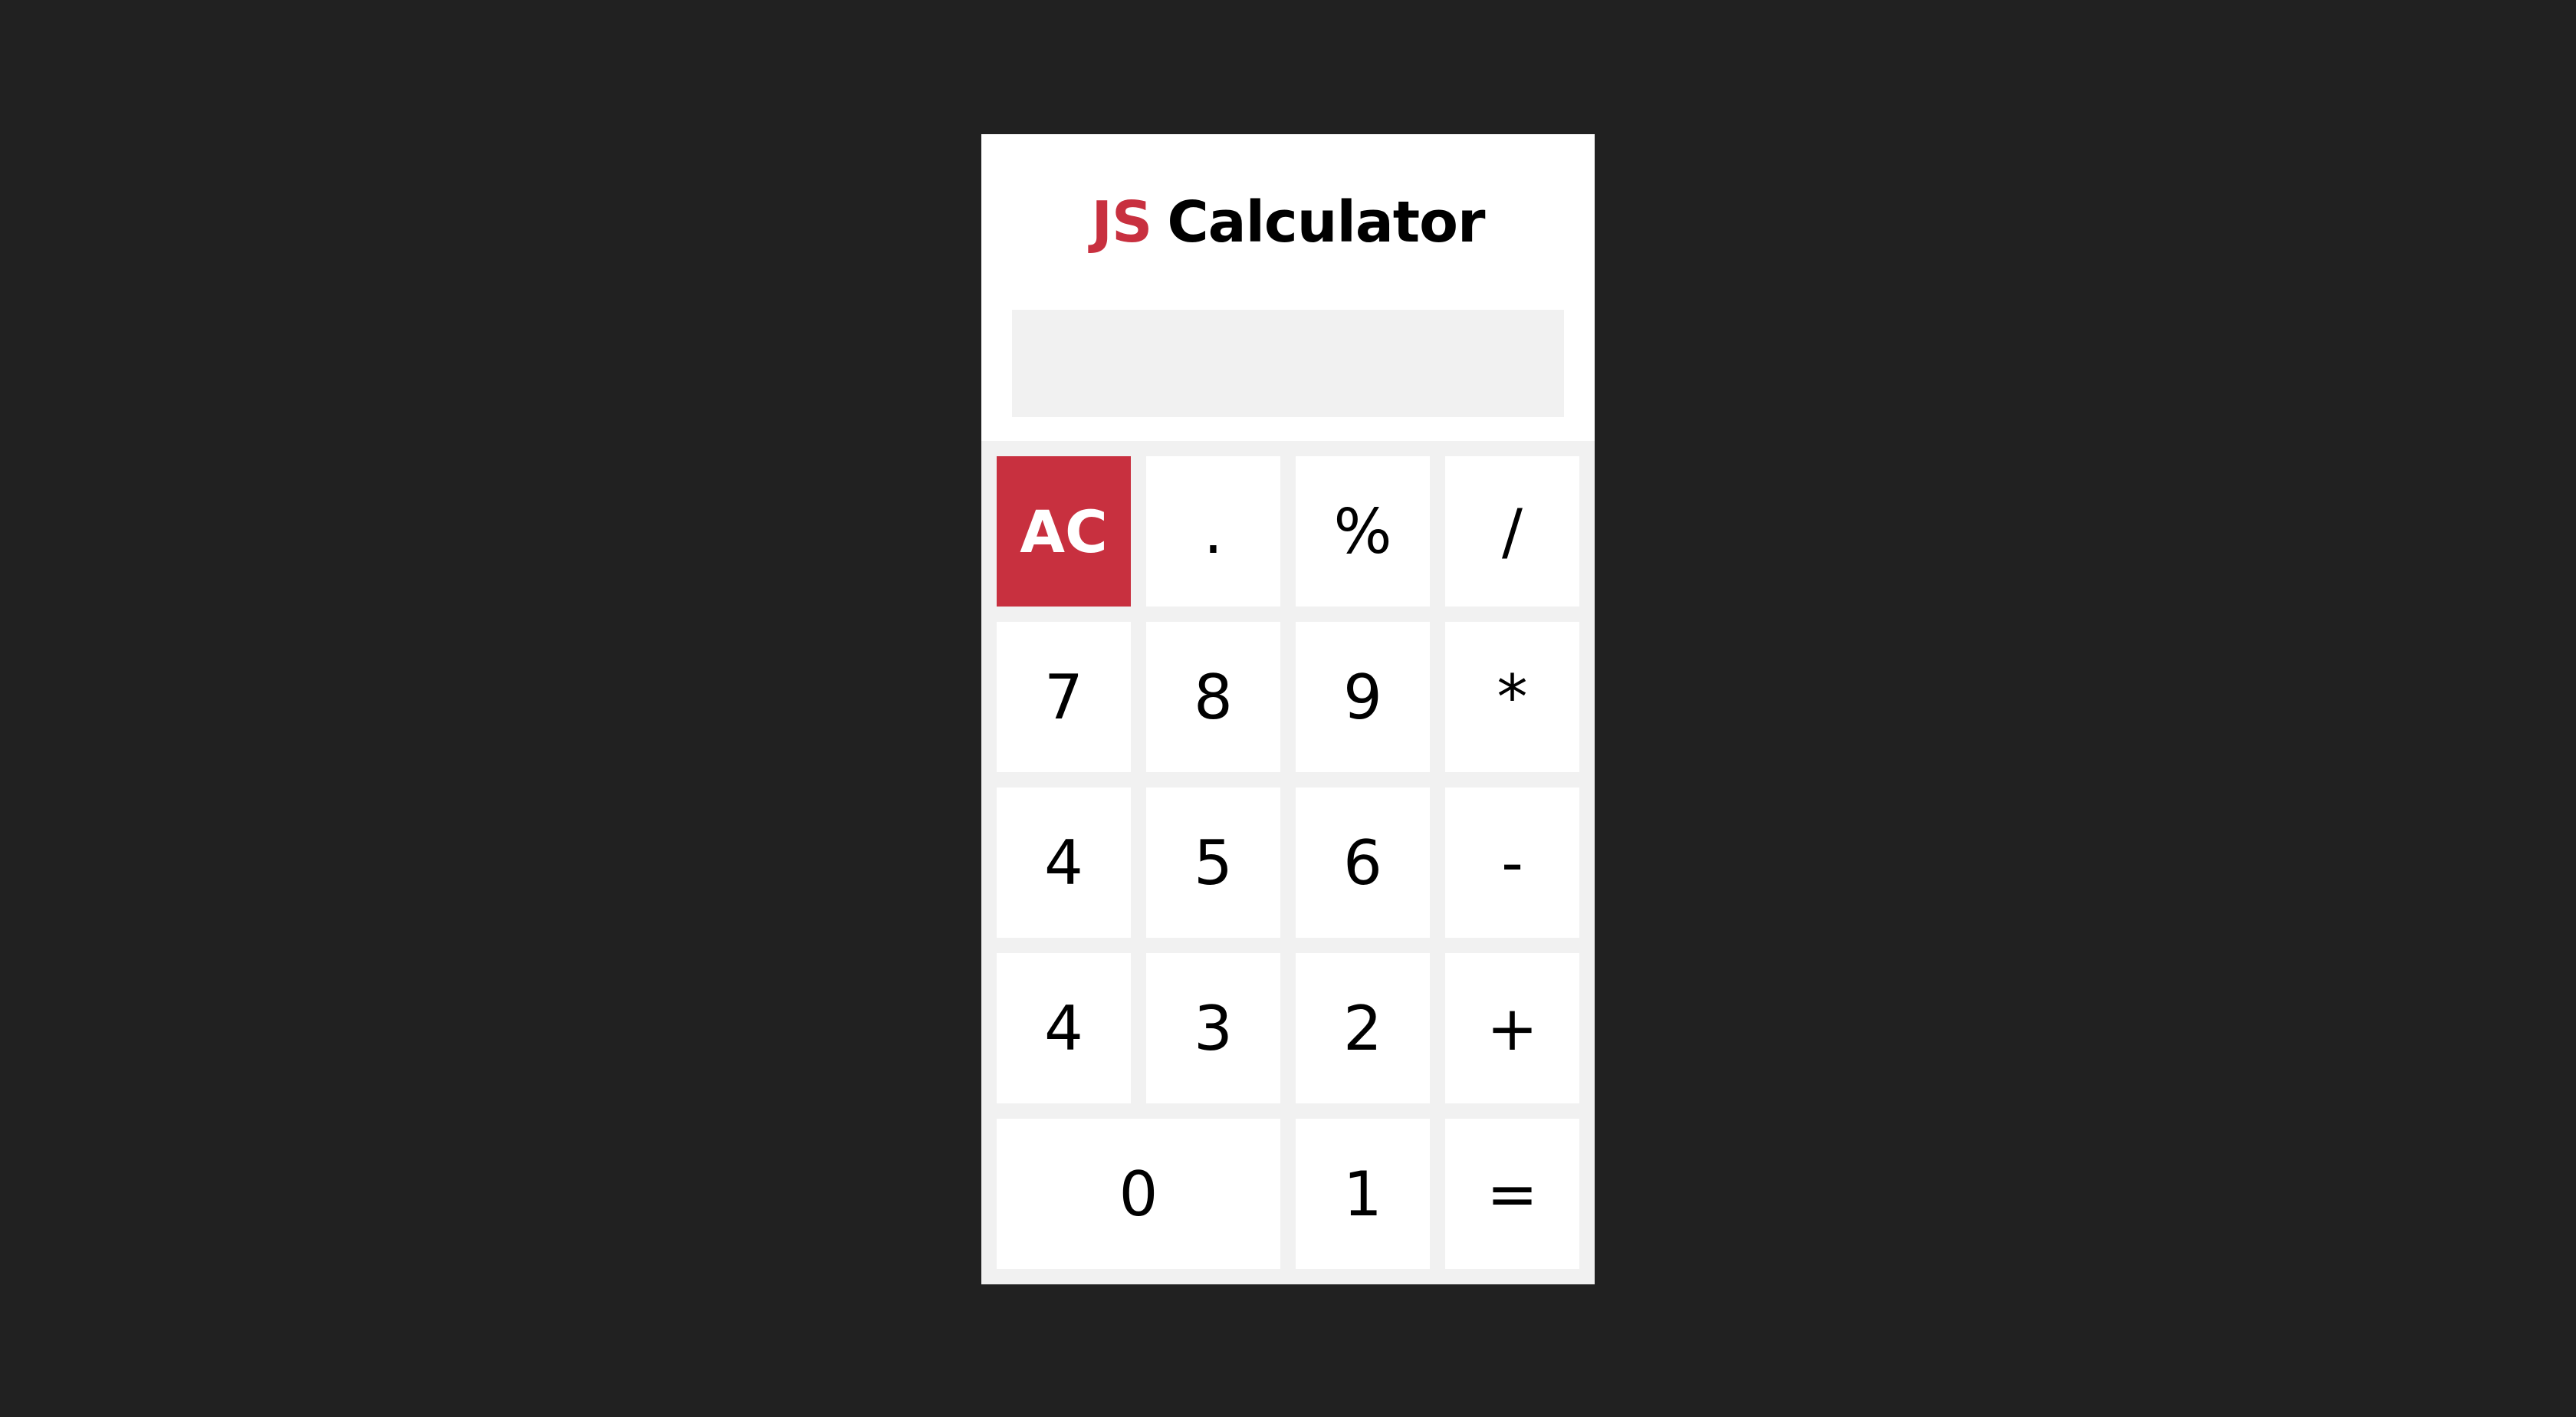  Describe the element at coordinates (1288, 862) in the screenshot. I see `keypad: AC . % / 7 8 9 * 4 5 6 - 4 3 2 + 0 1 =` at that location.